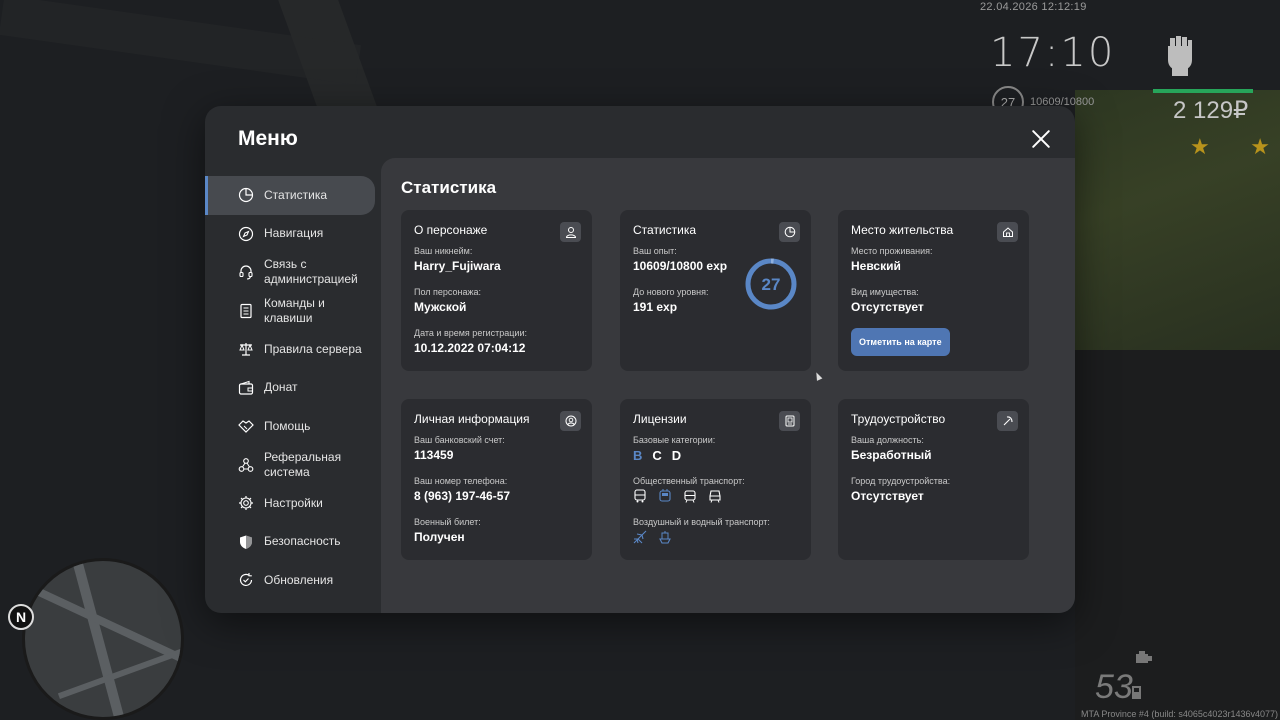  What do you see at coordinates (665, 230) in the screenshot?
I see `card-title: Статистика` at bounding box center [665, 230].